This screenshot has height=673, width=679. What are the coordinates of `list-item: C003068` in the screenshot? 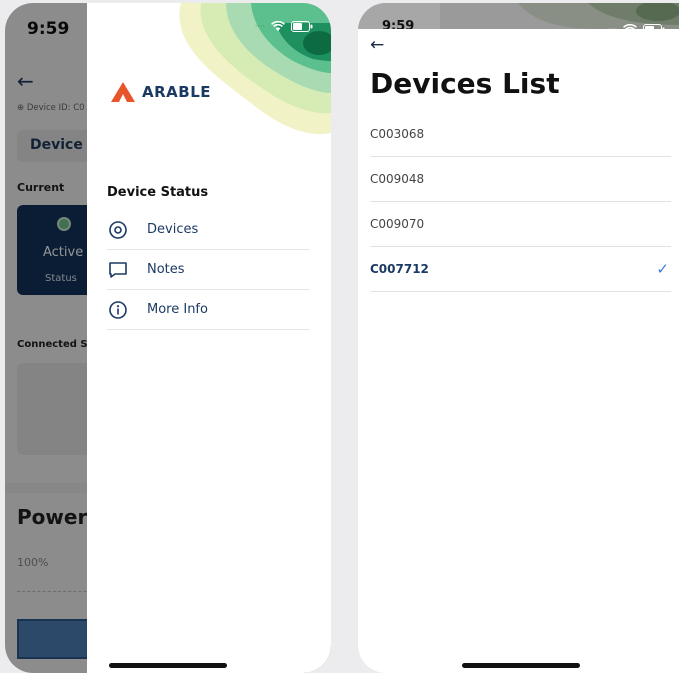 It's located at (520, 134).